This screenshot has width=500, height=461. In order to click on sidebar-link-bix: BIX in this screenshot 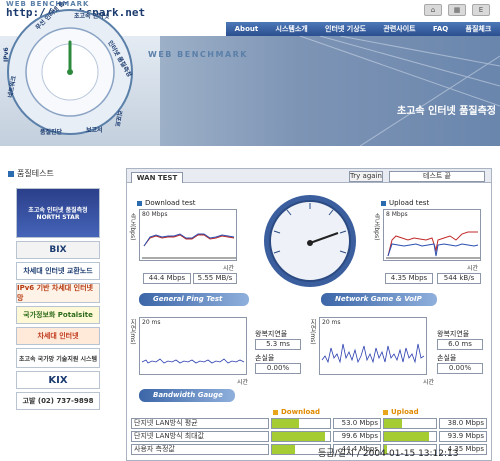, I will do `click(58, 250)`.